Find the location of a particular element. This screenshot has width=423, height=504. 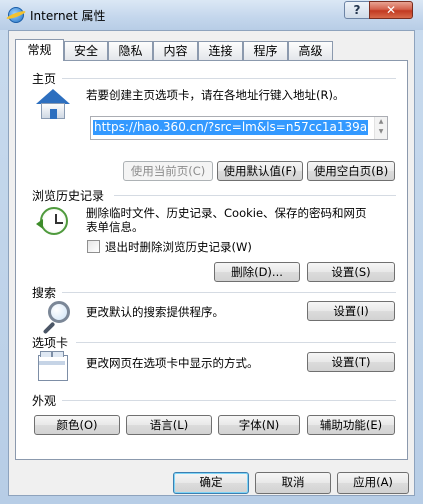

title-bar: Internet 属性 ? ✕ is located at coordinates (211, 15).